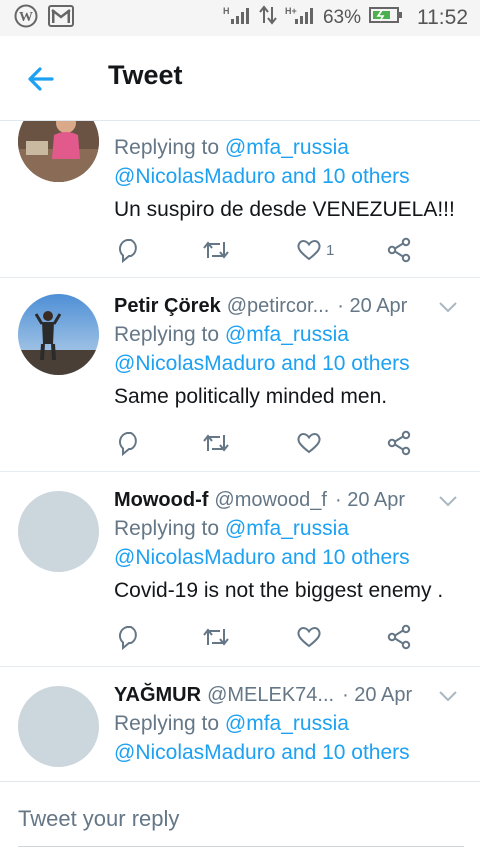 Image resolution: width=480 pixels, height=855 pixels. Describe the element at coordinates (270, 500) in the screenshot. I see `user-handle: @mowood_f` at that location.